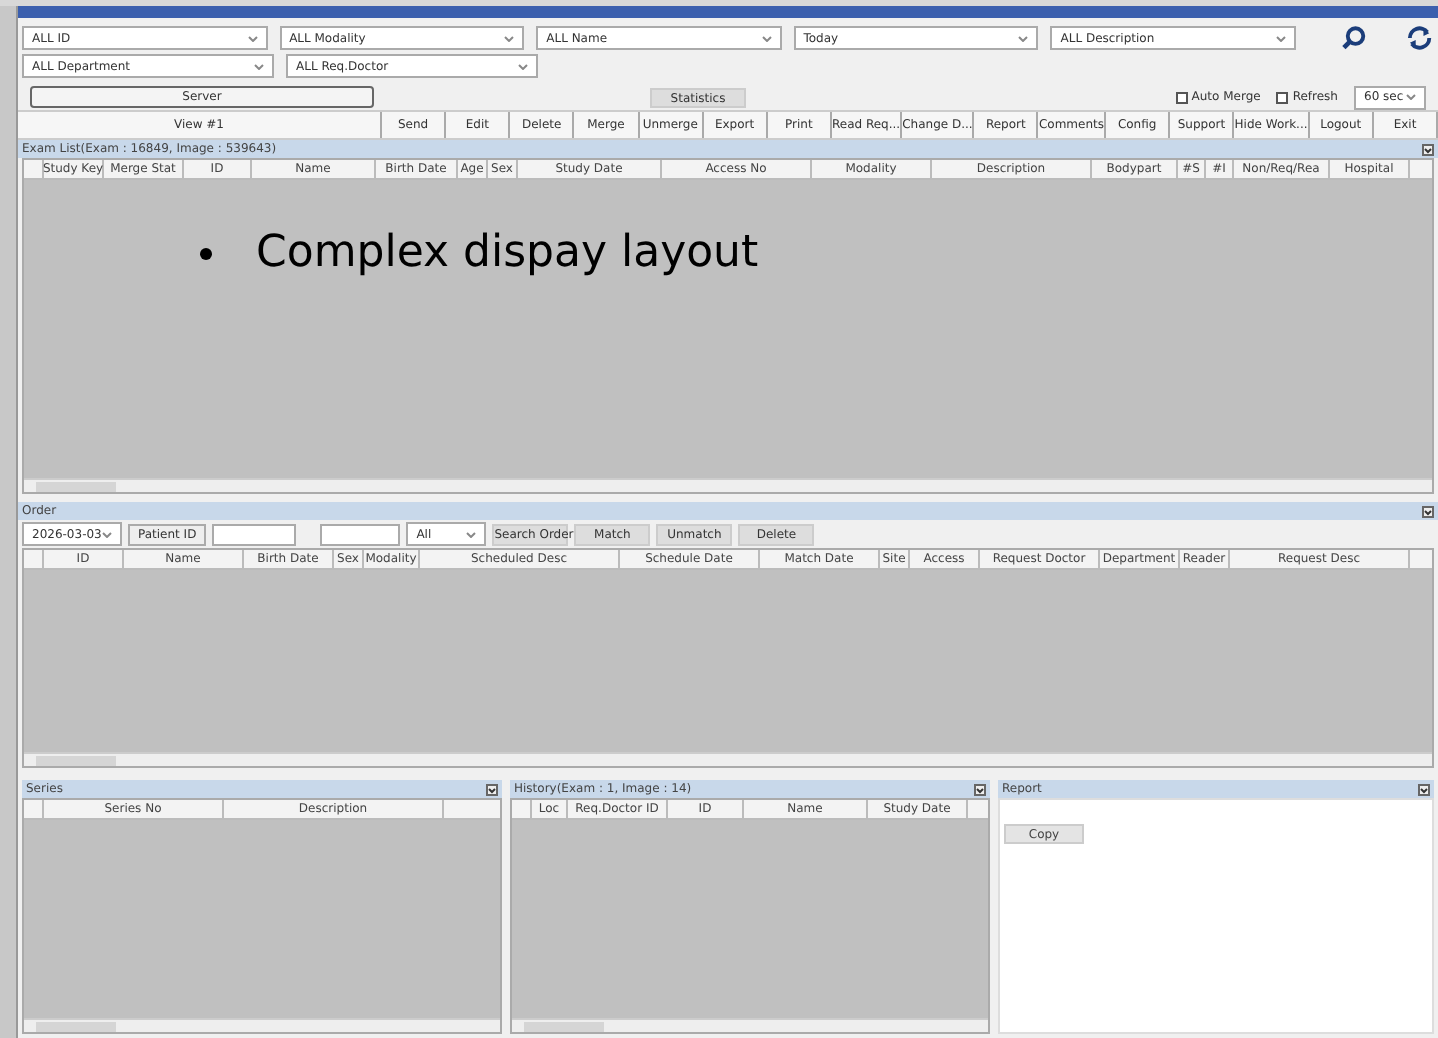 The width and height of the screenshot is (1438, 1038). I want to click on slide-bullet-text: Complex dispay layout, so click(507, 254).